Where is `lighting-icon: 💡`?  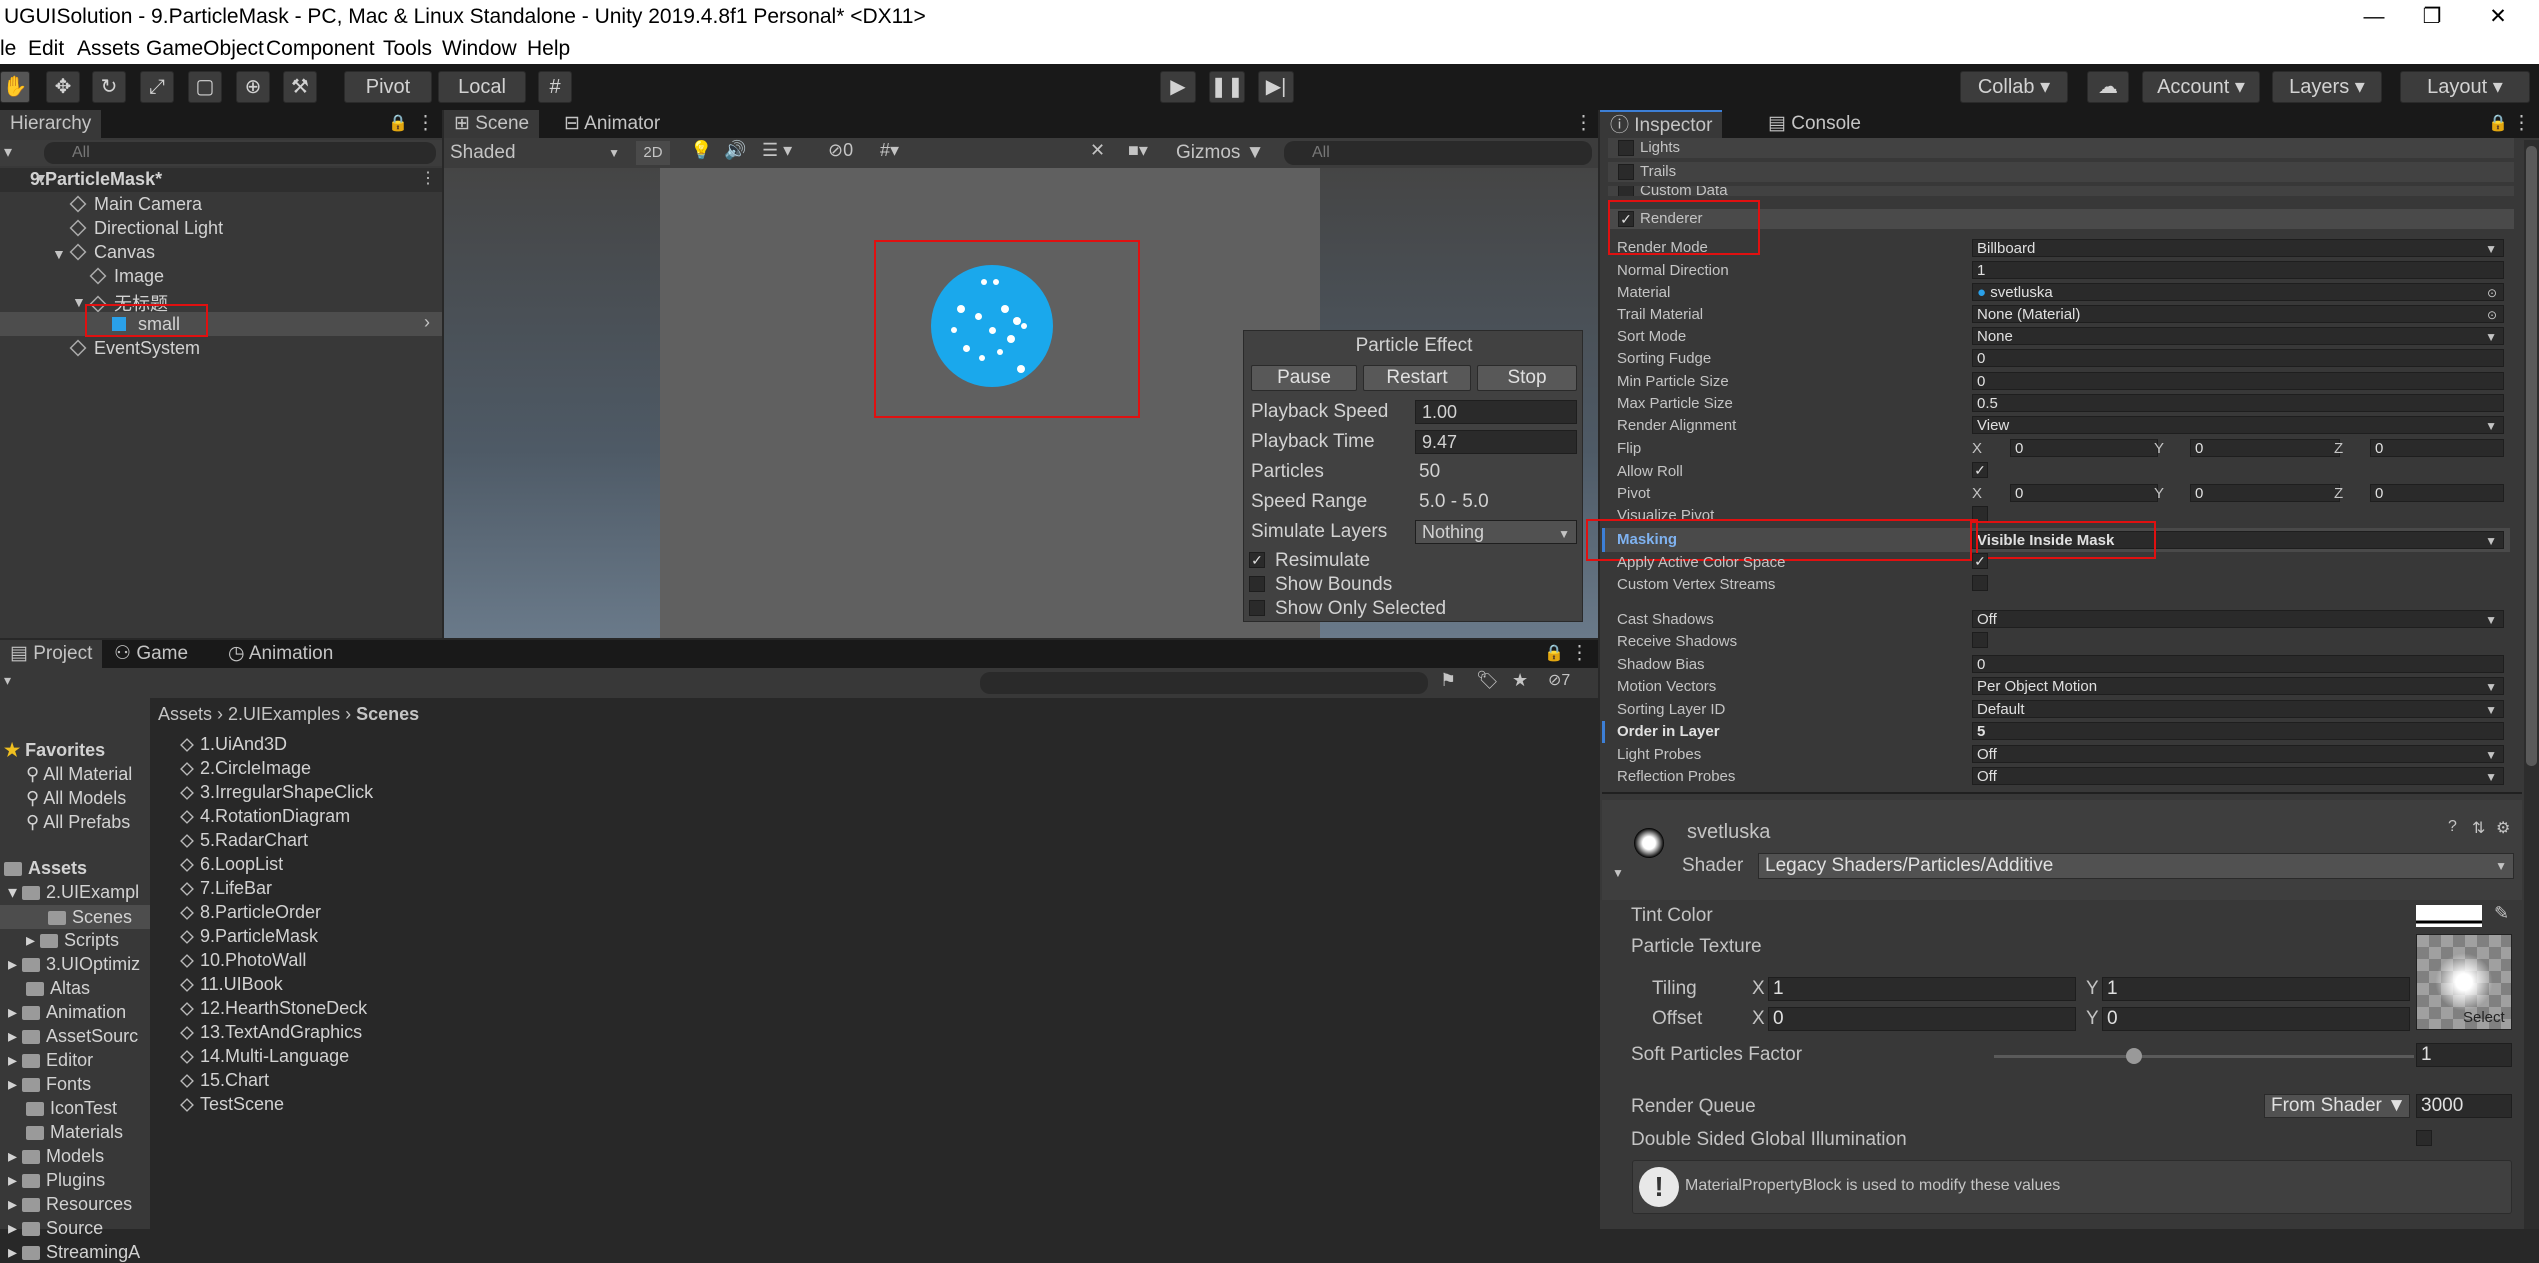 lighting-icon: 💡 is located at coordinates (701, 150).